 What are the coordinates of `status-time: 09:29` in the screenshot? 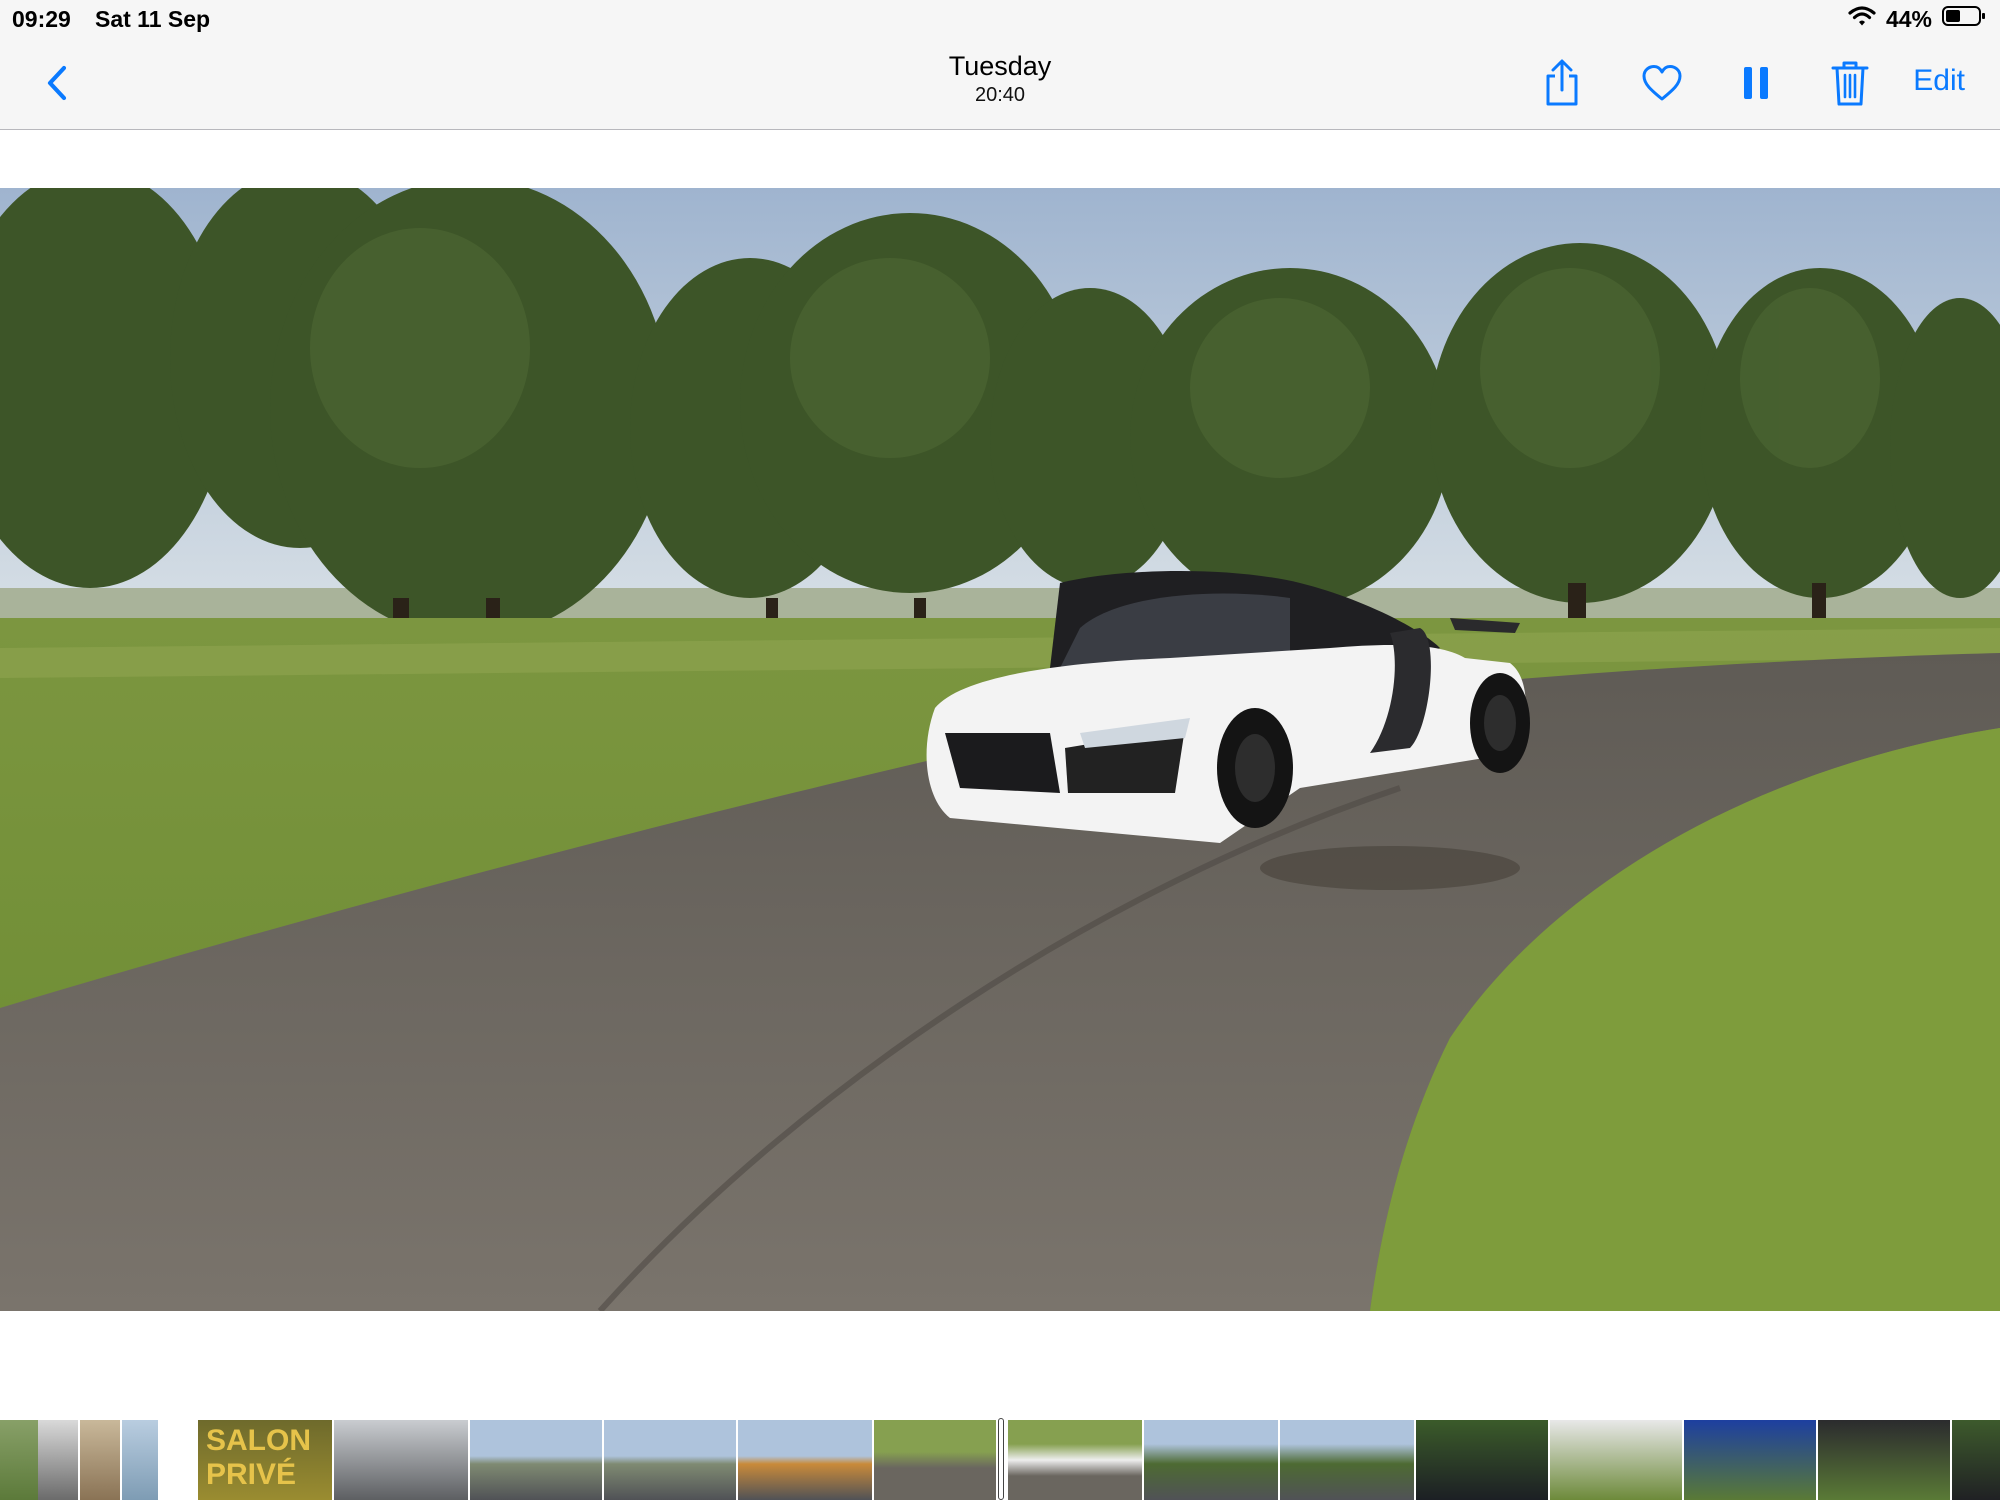 It's located at (41, 19).